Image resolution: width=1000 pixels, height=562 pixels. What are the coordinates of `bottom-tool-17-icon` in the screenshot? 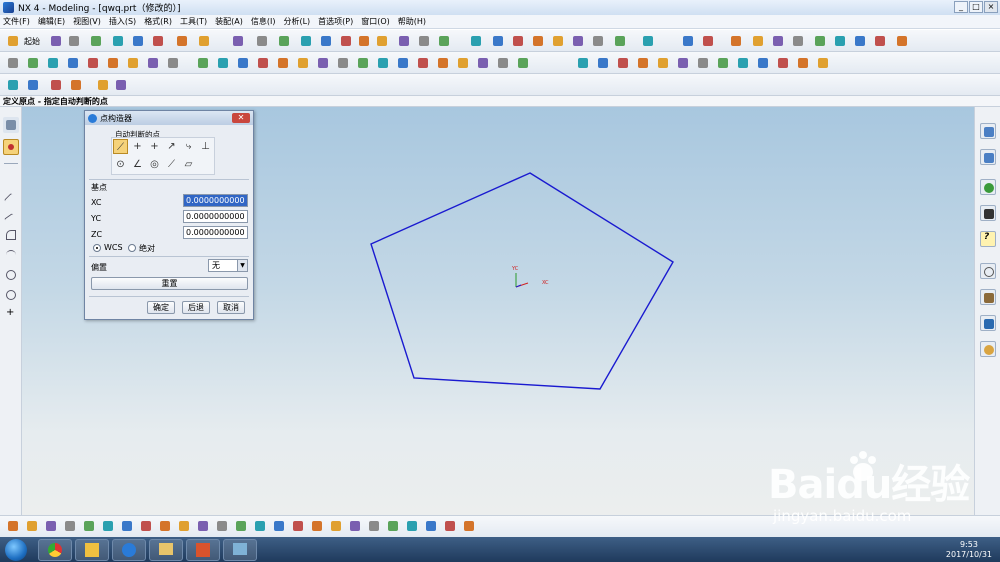 It's located at (317, 526).